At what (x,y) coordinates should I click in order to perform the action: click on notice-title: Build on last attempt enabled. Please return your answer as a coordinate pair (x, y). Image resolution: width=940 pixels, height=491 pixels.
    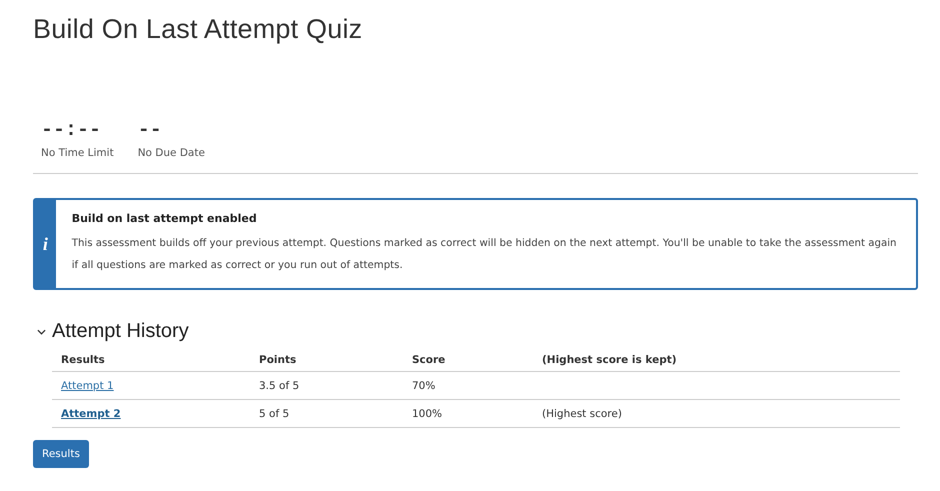
    Looking at the image, I should click on (165, 218).